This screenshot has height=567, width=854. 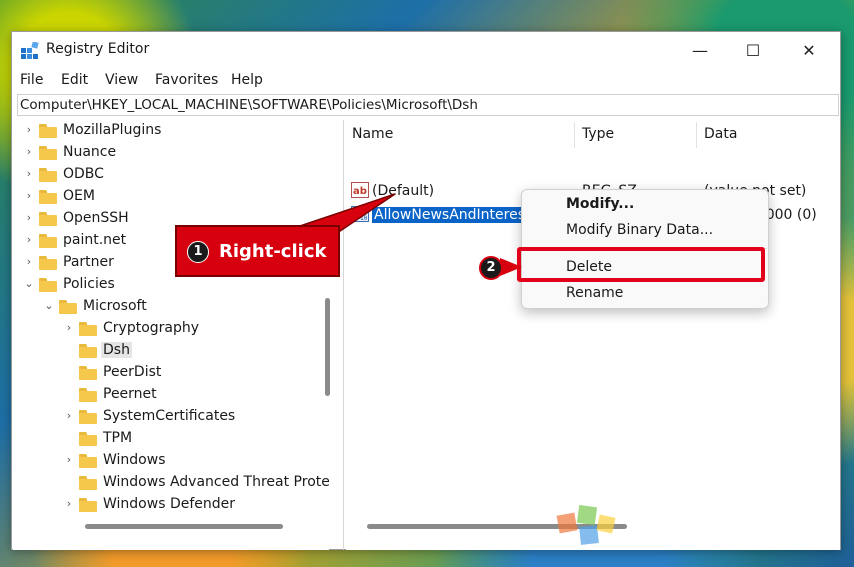 What do you see at coordinates (641, 264) in the screenshot?
I see `delete-highlight-box` at bounding box center [641, 264].